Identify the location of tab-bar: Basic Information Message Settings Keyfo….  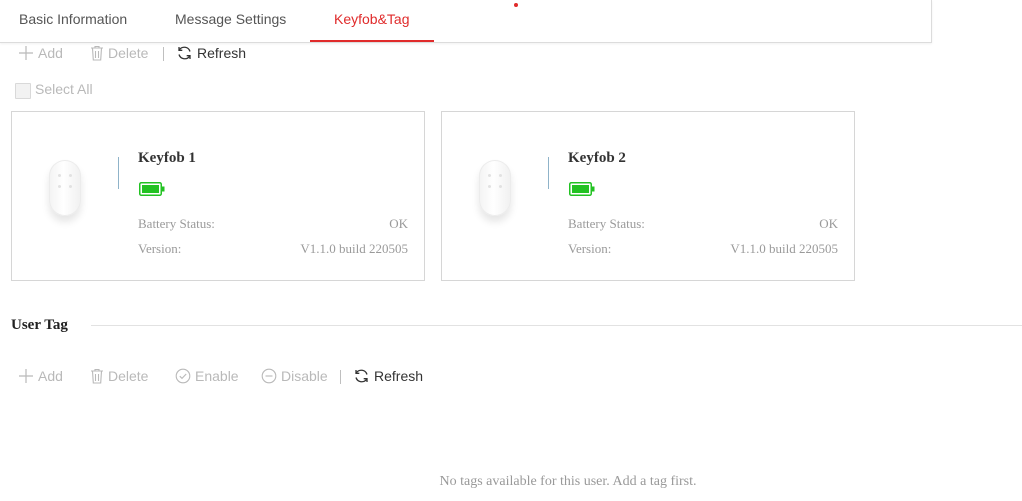
(466, 21).